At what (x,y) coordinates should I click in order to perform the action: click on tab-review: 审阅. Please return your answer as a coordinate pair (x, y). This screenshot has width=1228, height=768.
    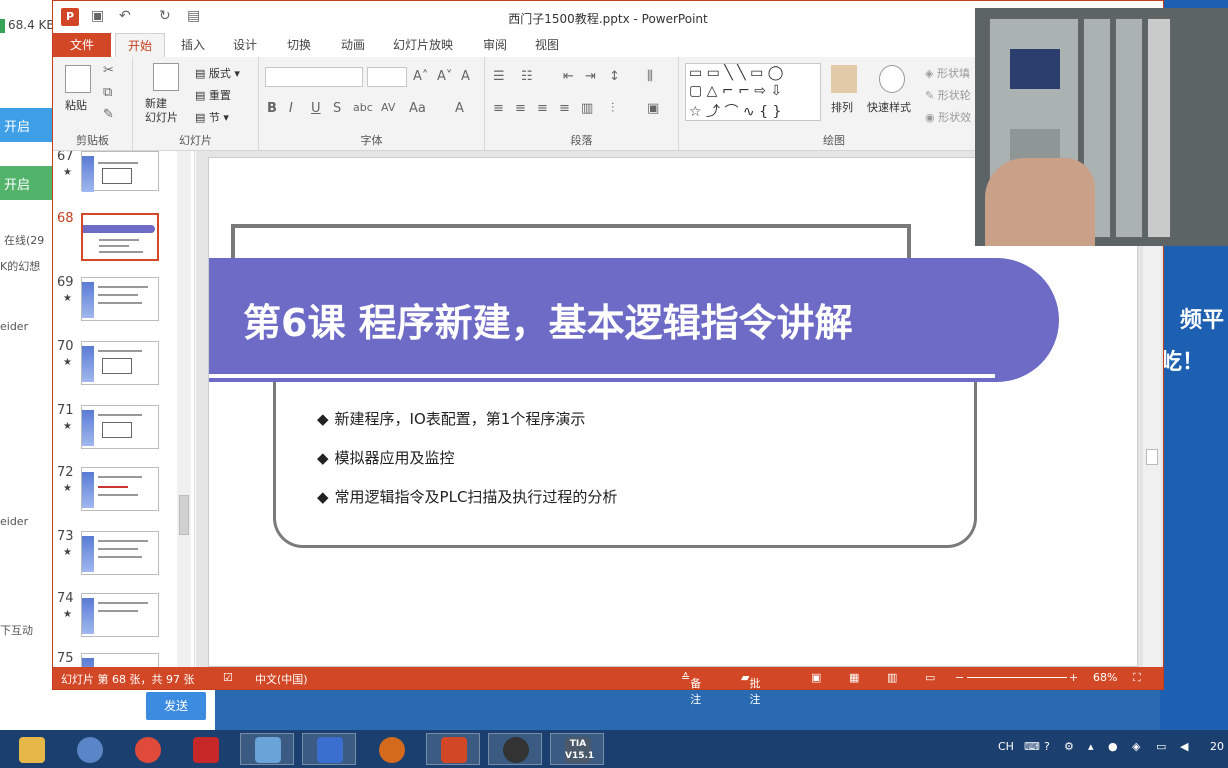
    Looking at the image, I should click on (495, 45).